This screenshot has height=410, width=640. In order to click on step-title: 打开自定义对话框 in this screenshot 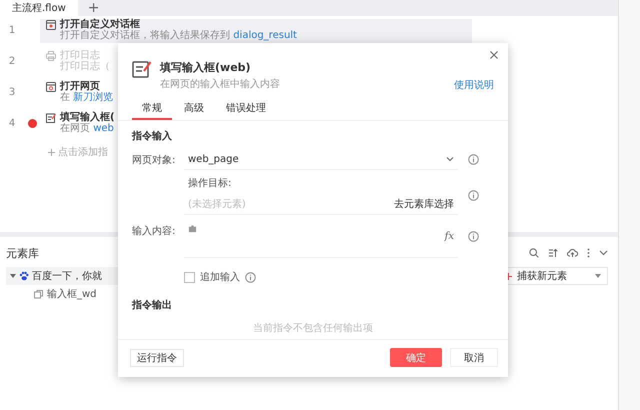, I will do `click(100, 25)`.